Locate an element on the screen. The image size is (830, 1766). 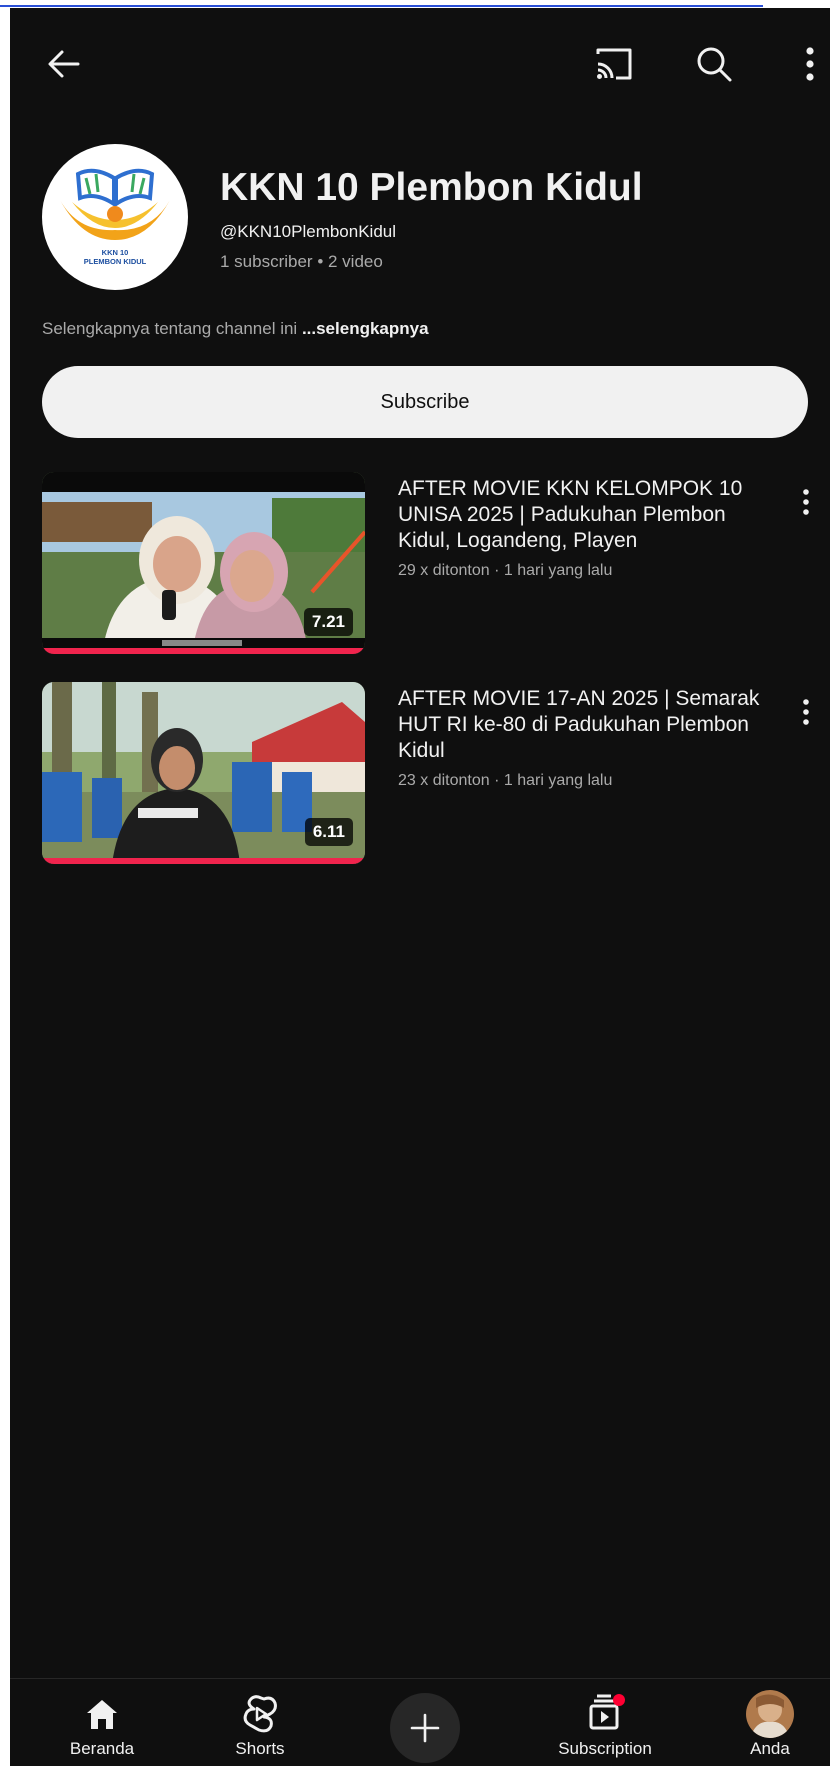
about-more-link: ...selengkapnya is located at coordinates (365, 328).